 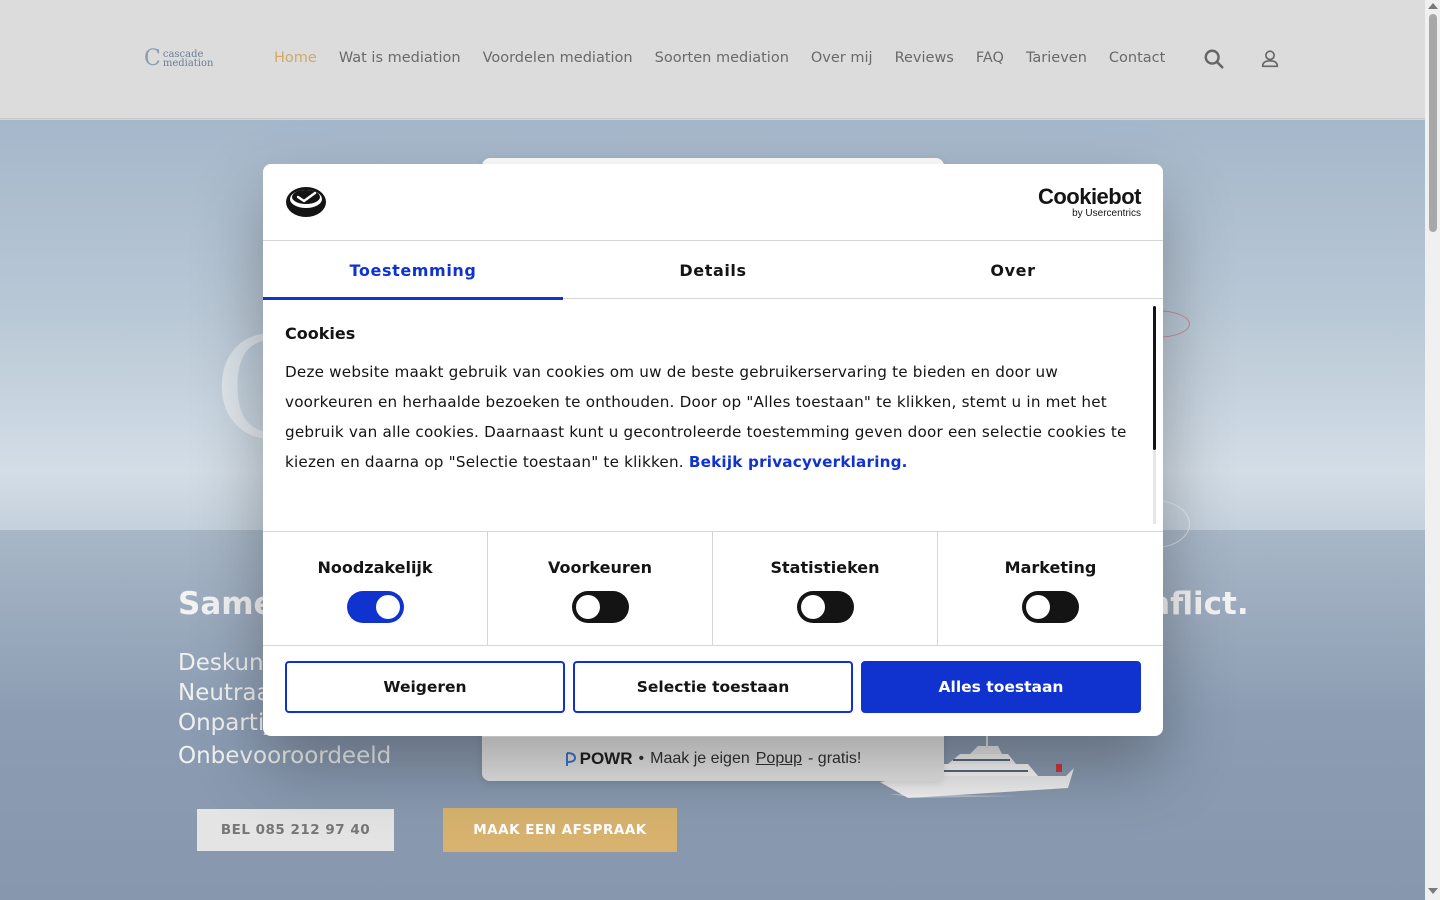 What do you see at coordinates (1050, 589) in the screenshot?
I see `toggle-cell-marketing: Marketing` at bounding box center [1050, 589].